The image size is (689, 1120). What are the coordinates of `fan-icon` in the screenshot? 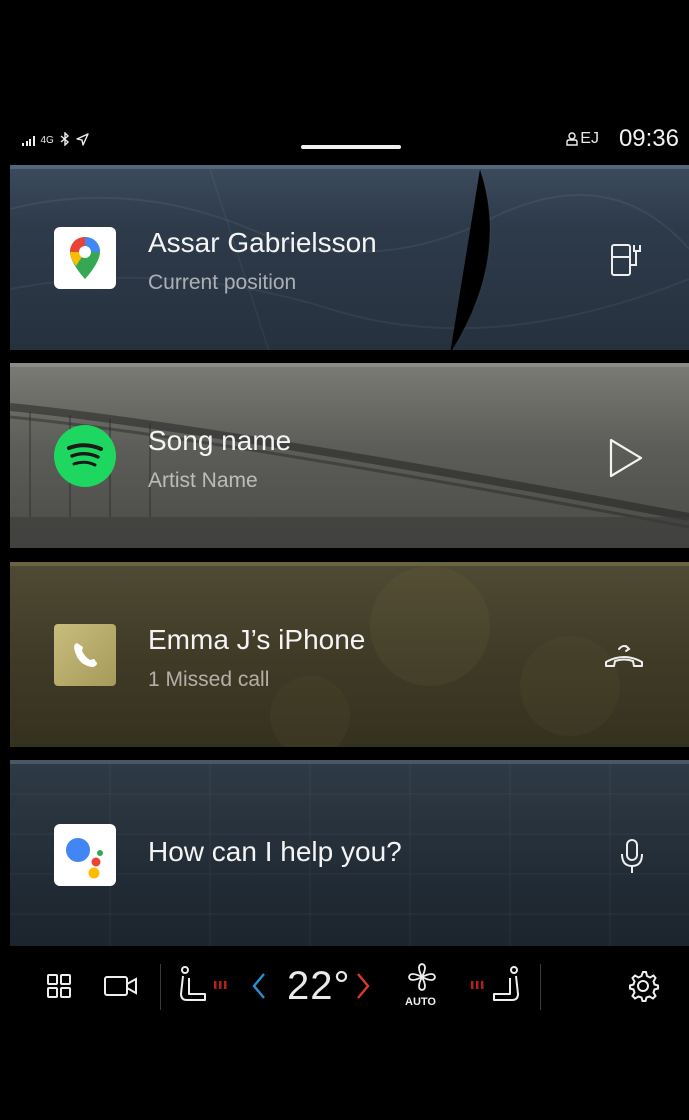 It's located at (422, 977).